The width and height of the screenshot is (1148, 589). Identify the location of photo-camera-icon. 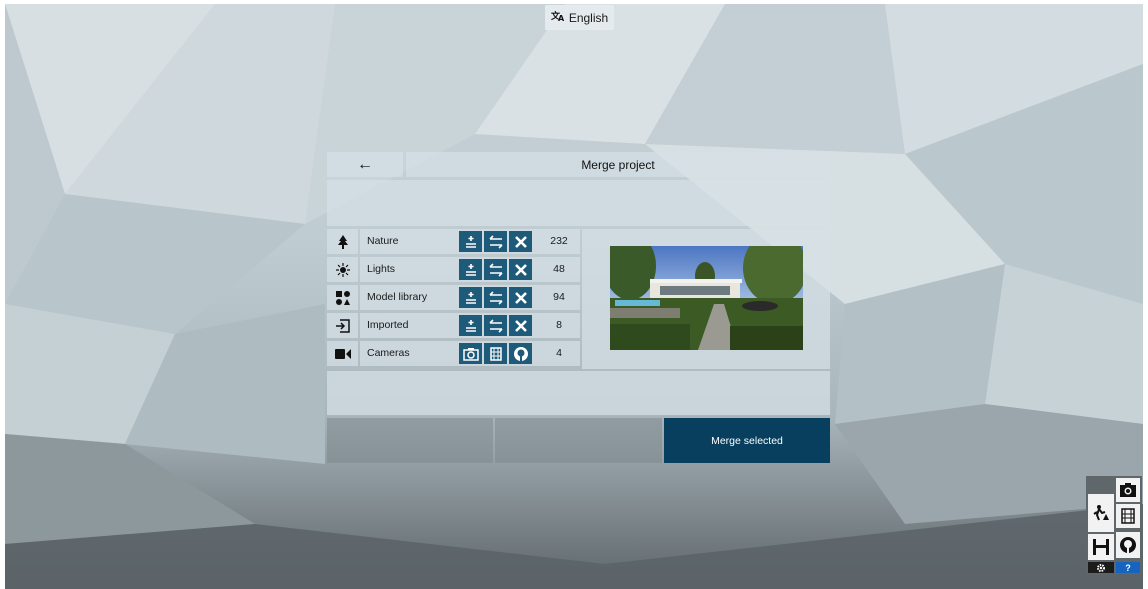
(470, 354).